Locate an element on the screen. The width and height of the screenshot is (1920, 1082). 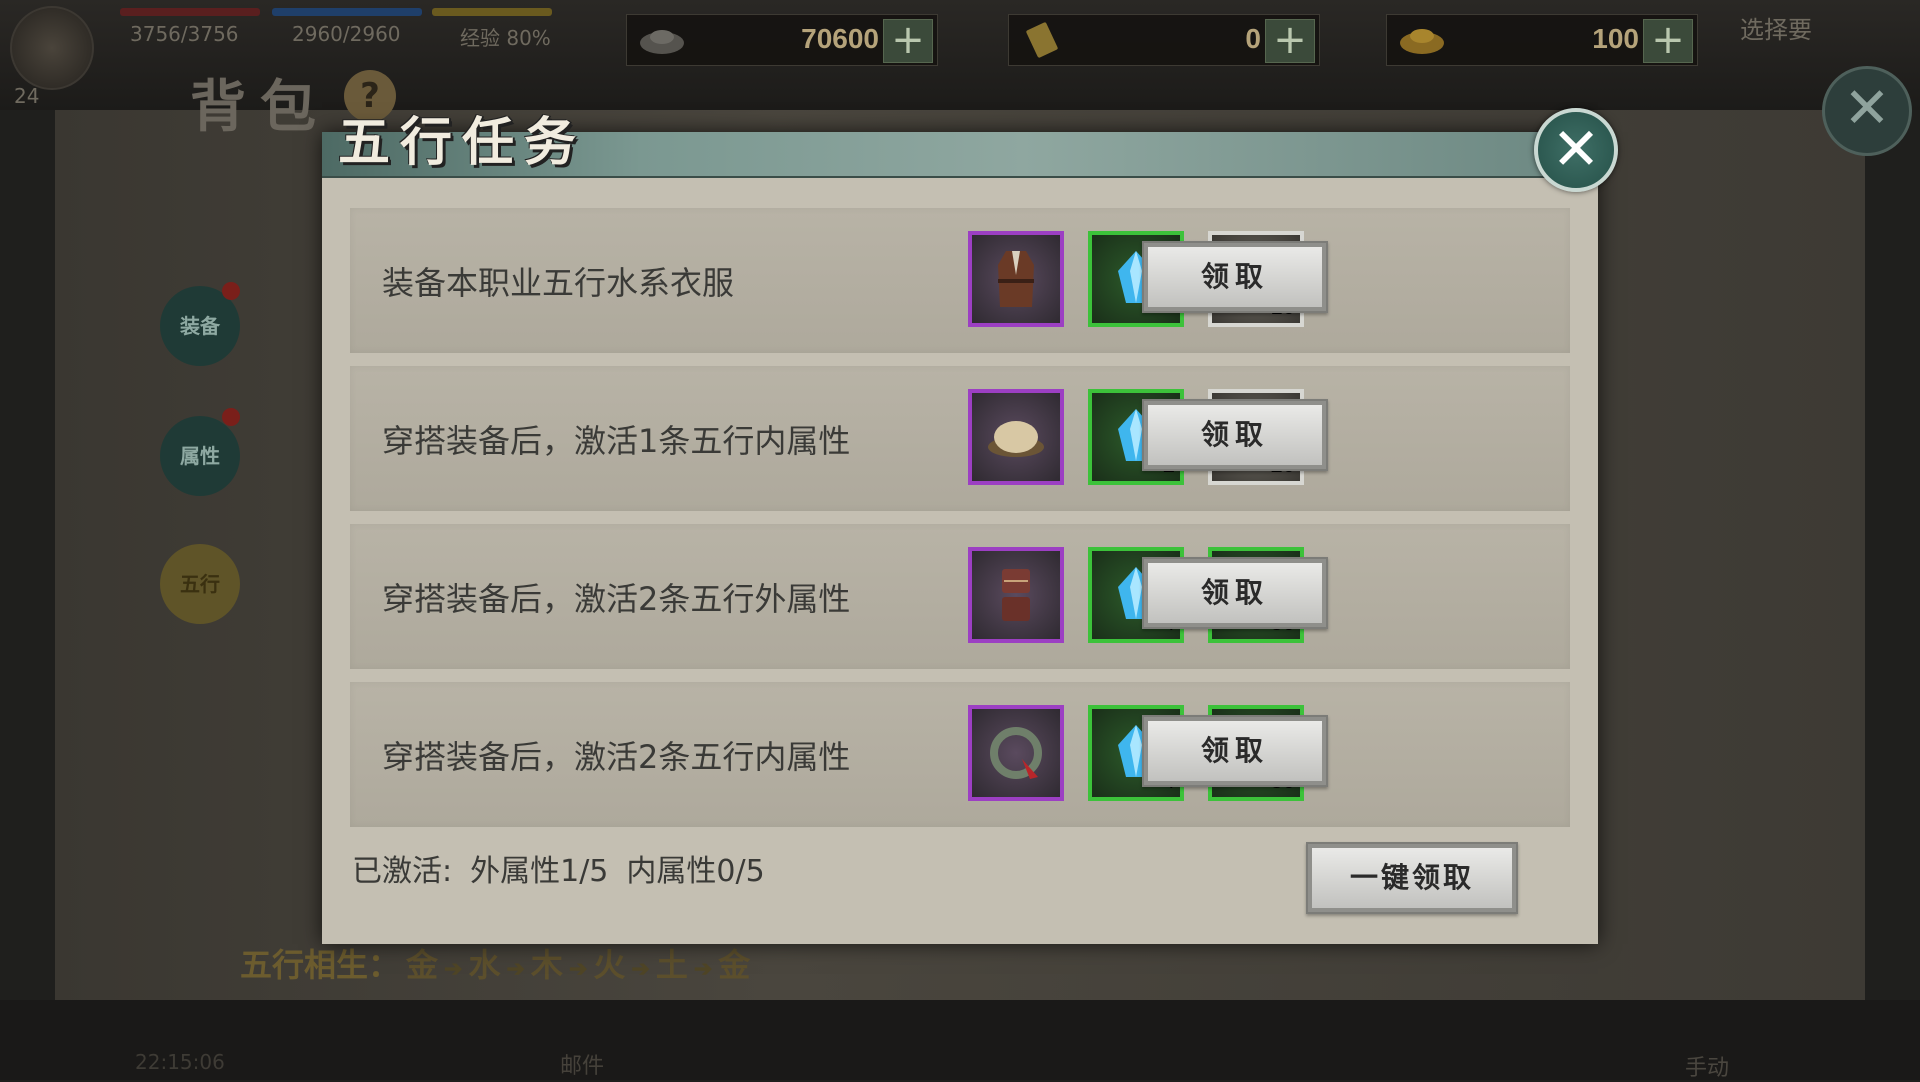
element-earth: 土 is located at coordinates (671, 965).